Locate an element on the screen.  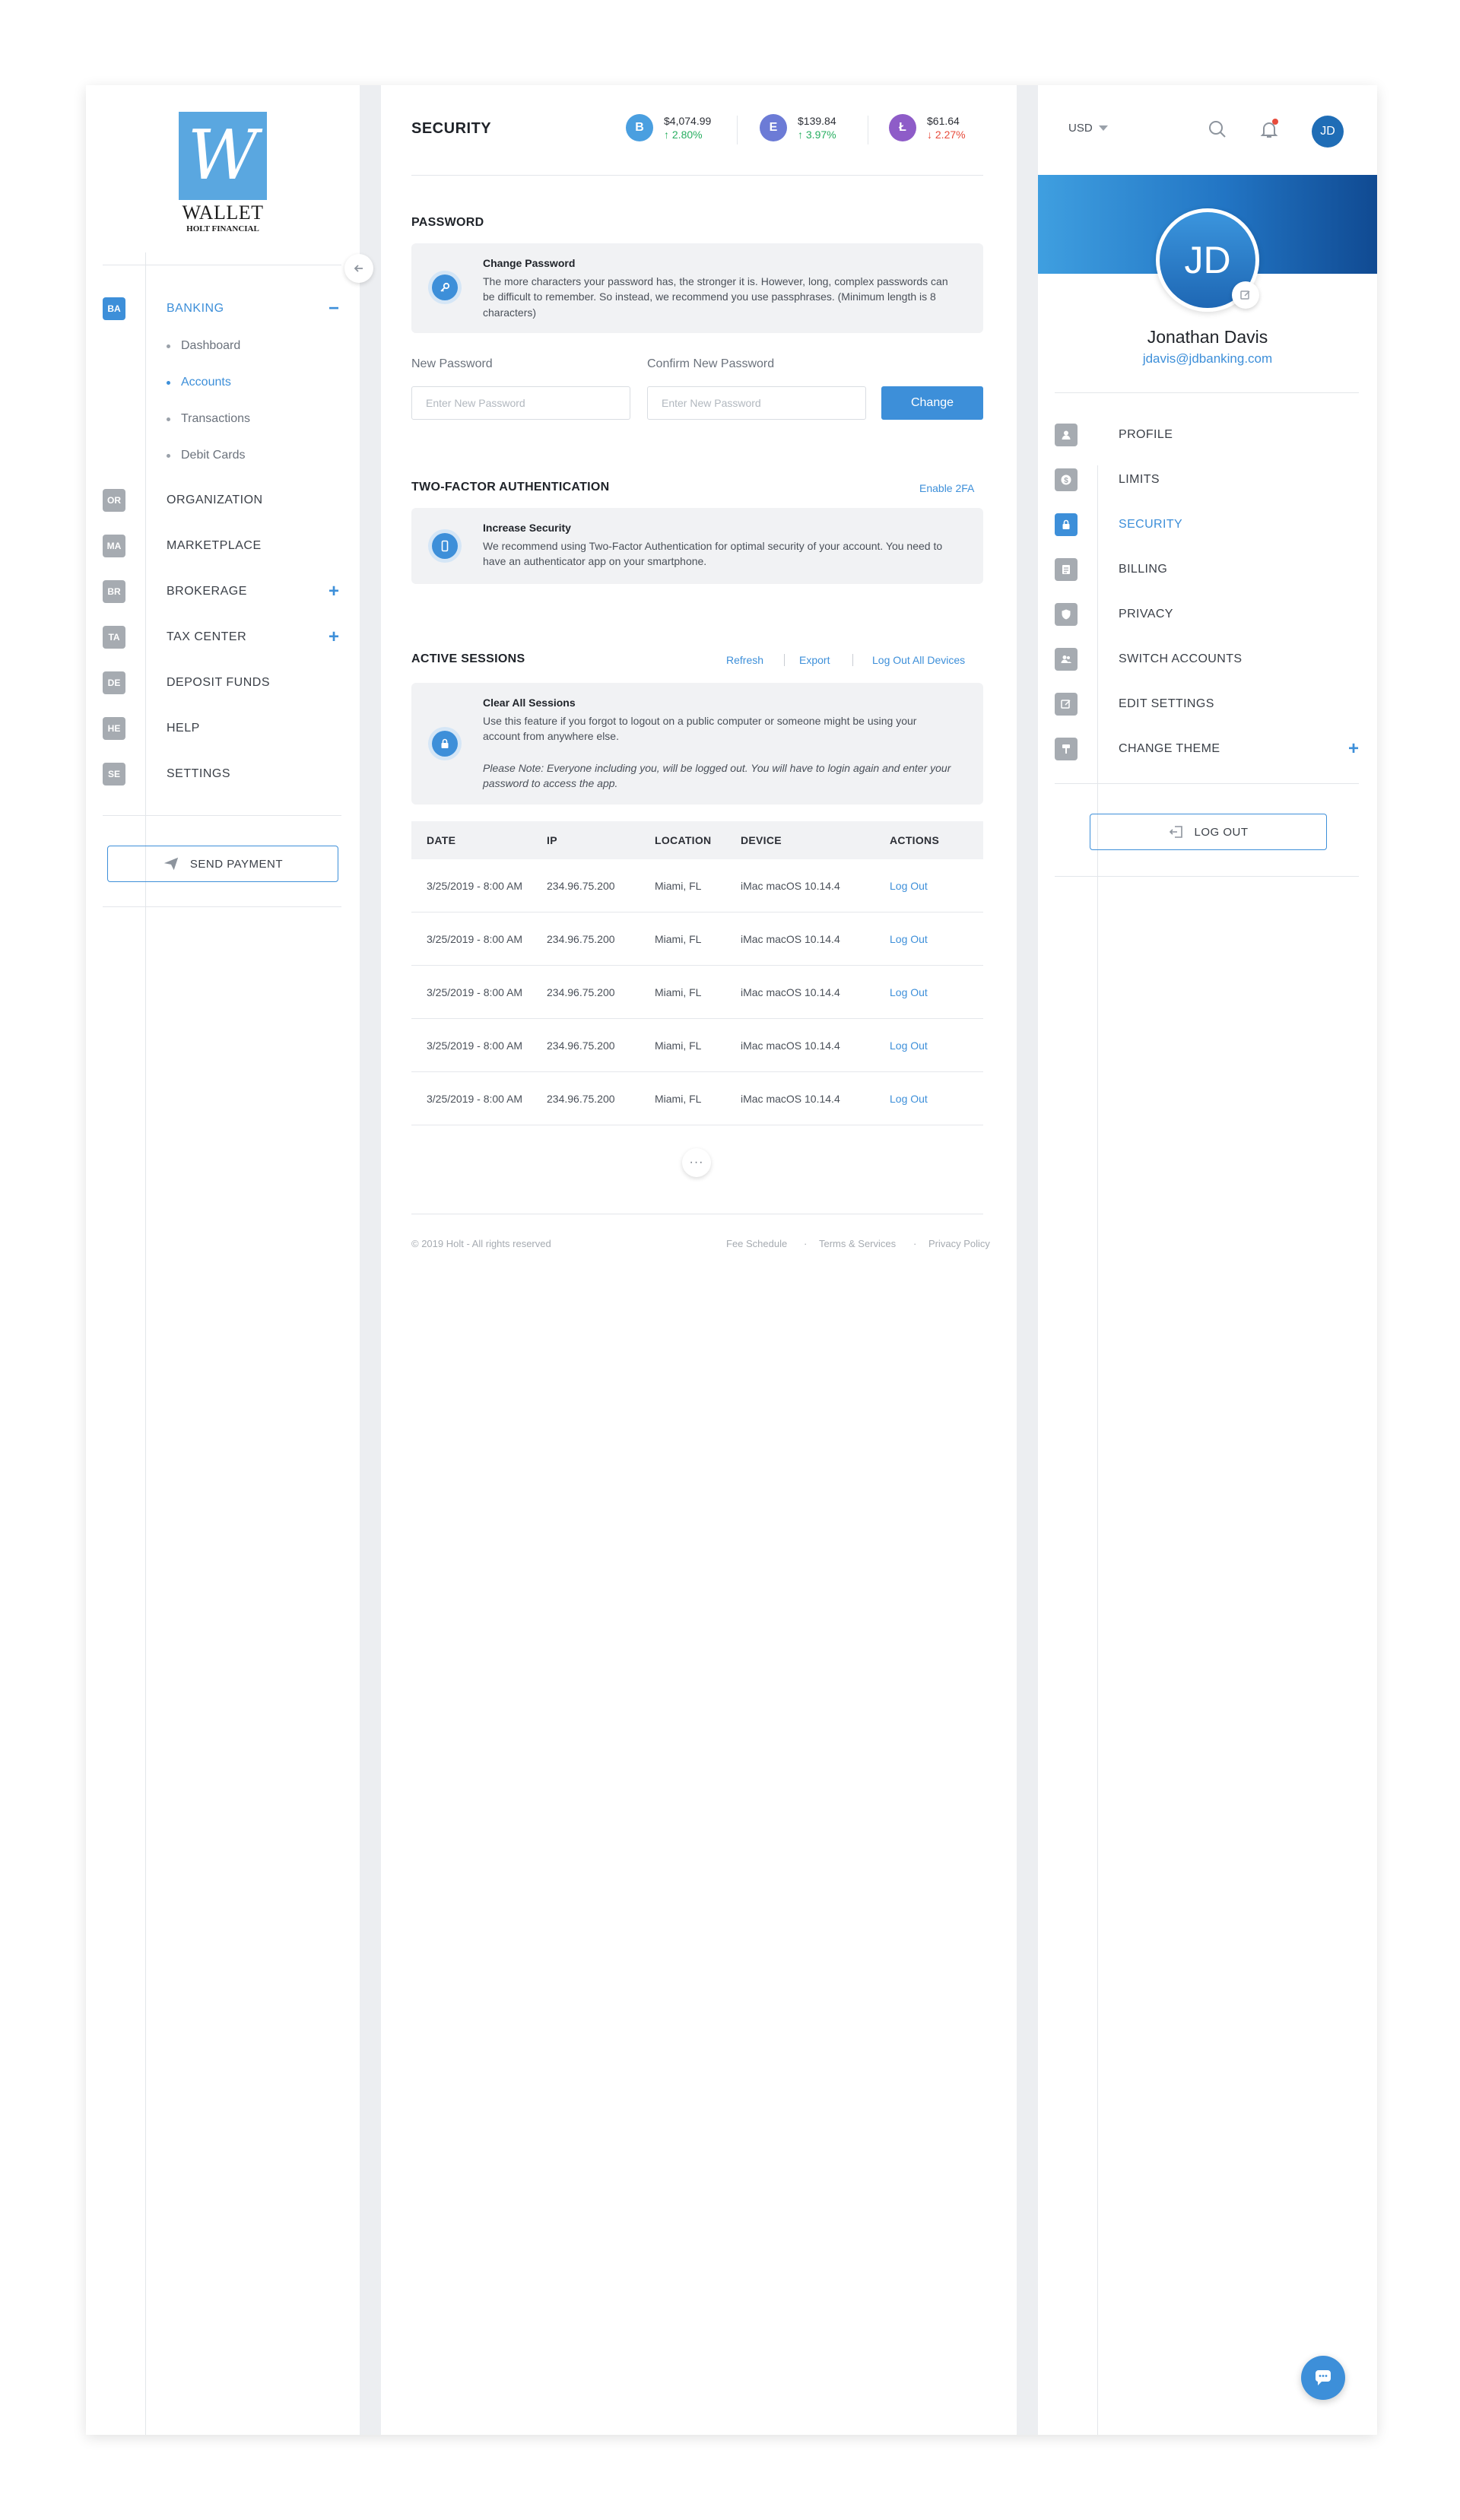
sidebar-subitem-debit-cards: Debit Cards is located at coordinates (206, 455).